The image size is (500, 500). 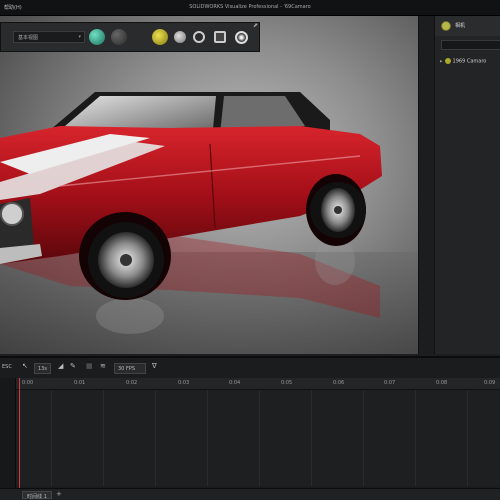 I want to click on playhead, so click(x=19, y=434).